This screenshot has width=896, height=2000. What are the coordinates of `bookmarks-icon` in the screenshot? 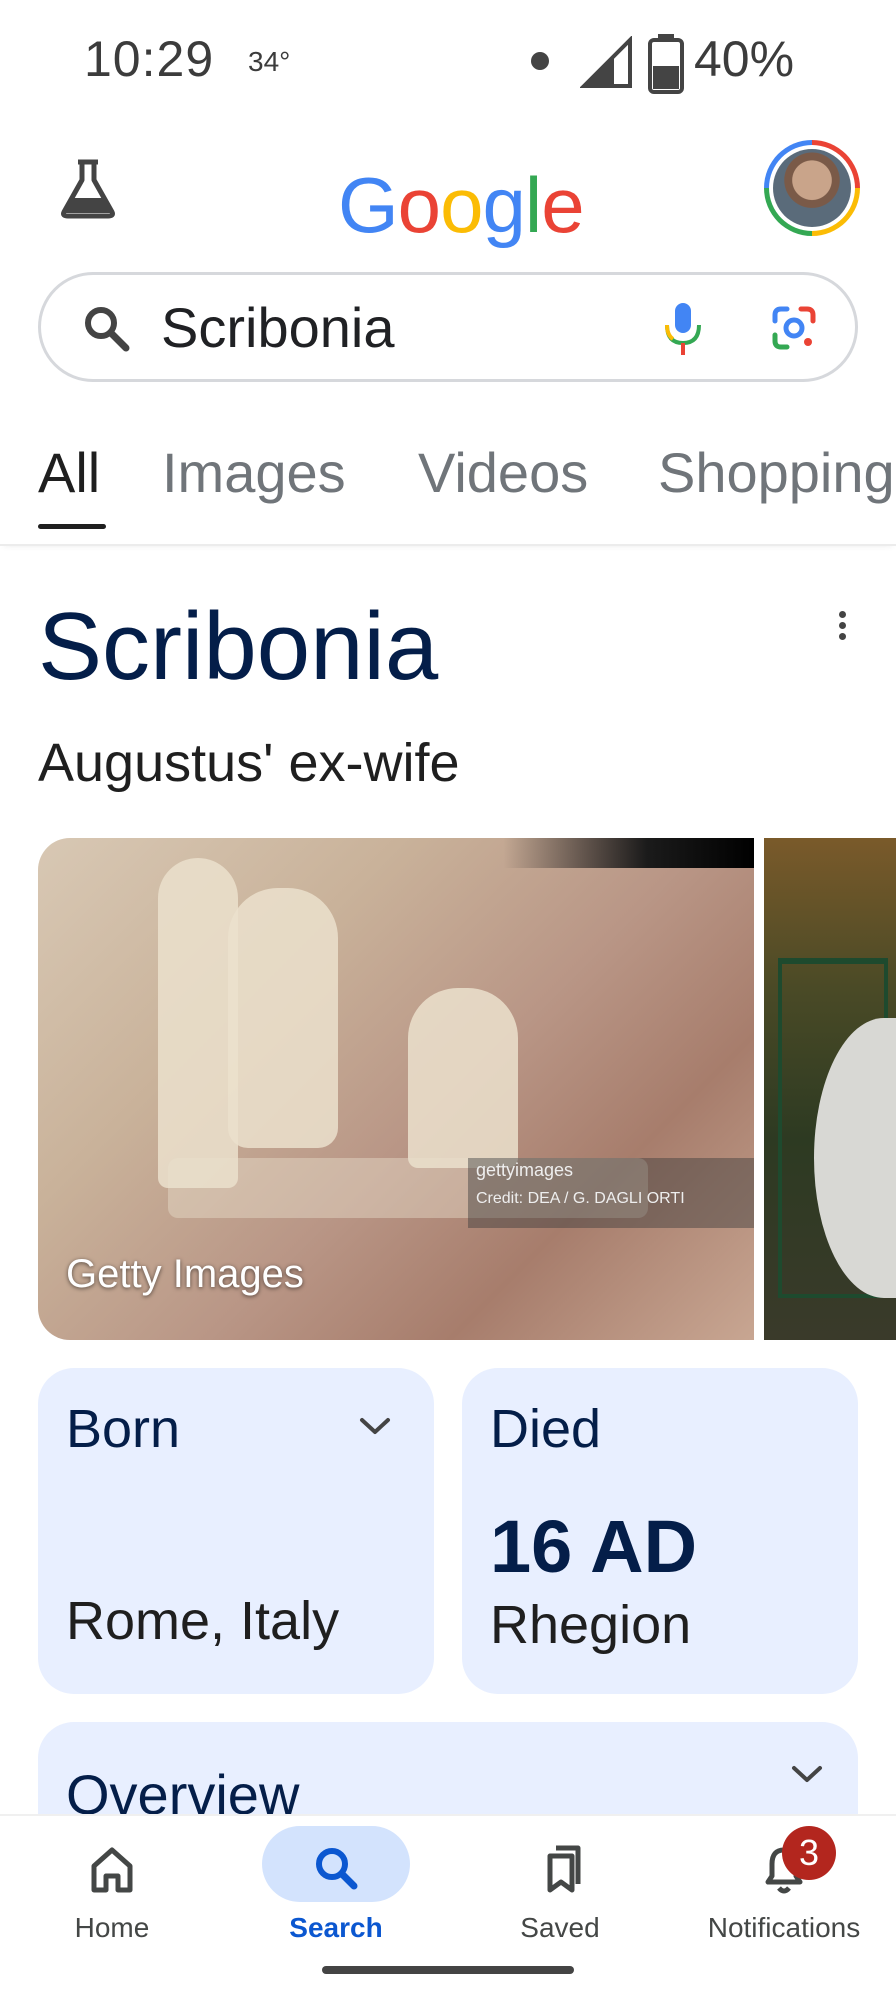 It's located at (564, 1869).